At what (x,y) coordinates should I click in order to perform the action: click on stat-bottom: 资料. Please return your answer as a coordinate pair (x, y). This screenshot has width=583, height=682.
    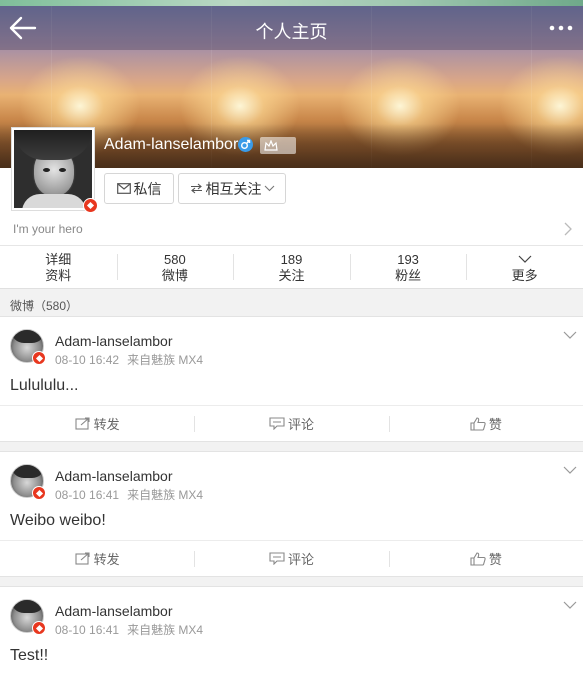
    Looking at the image, I should click on (58, 275).